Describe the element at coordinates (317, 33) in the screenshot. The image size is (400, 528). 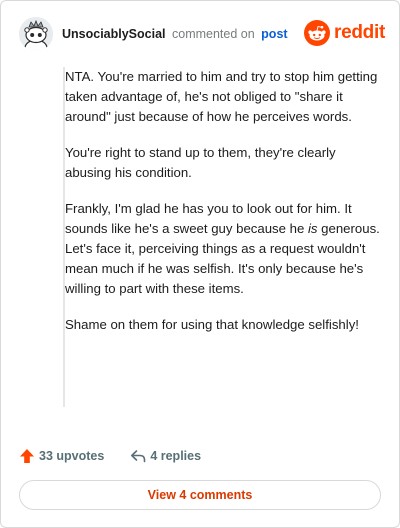
I see `reddit-snoo-icon` at that location.